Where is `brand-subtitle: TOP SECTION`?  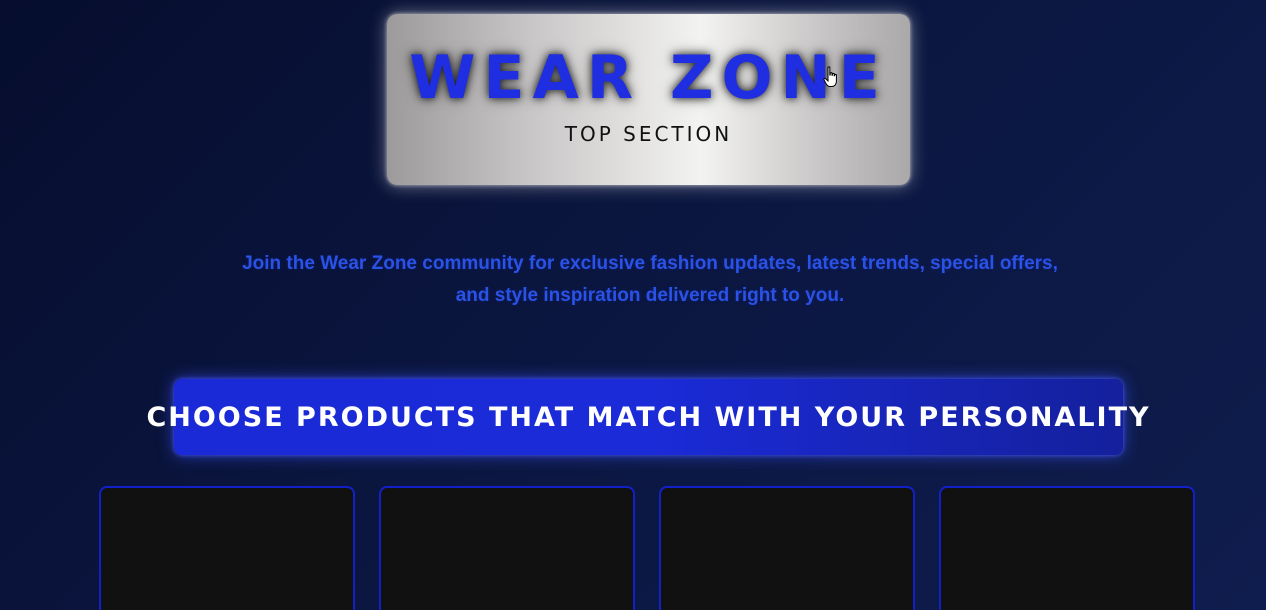 brand-subtitle: TOP SECTION is located at coordinates (648, 134).